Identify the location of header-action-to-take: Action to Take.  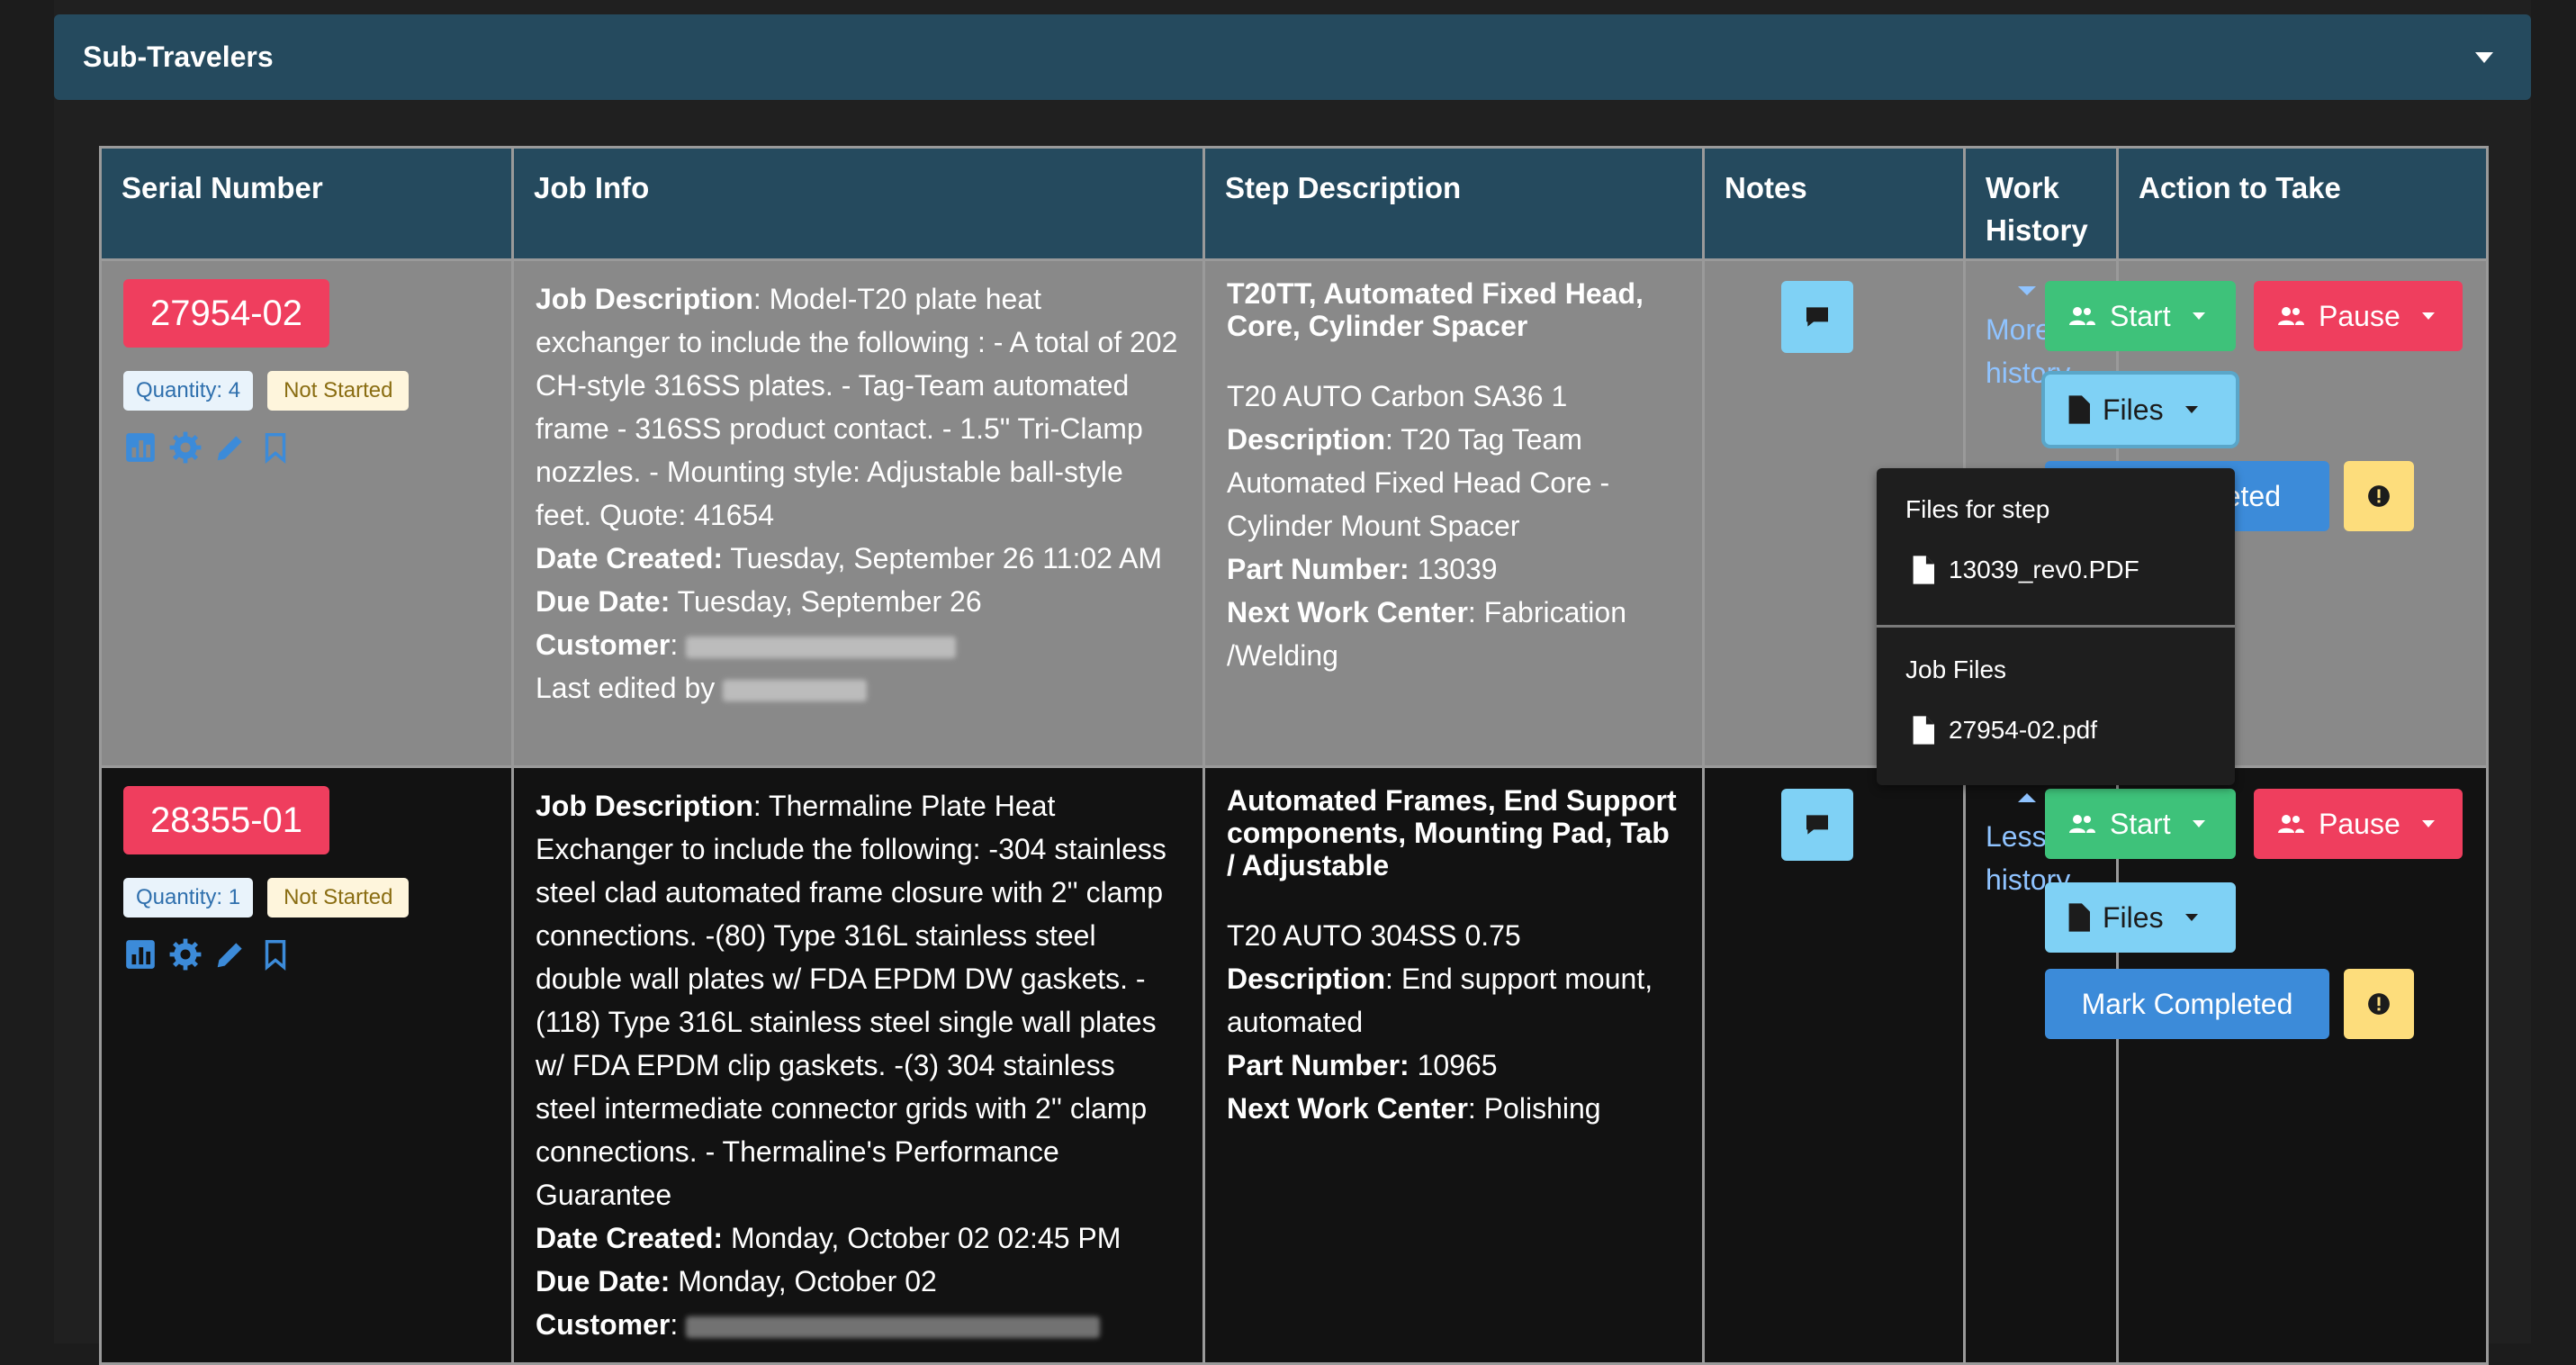
(2302, 203).